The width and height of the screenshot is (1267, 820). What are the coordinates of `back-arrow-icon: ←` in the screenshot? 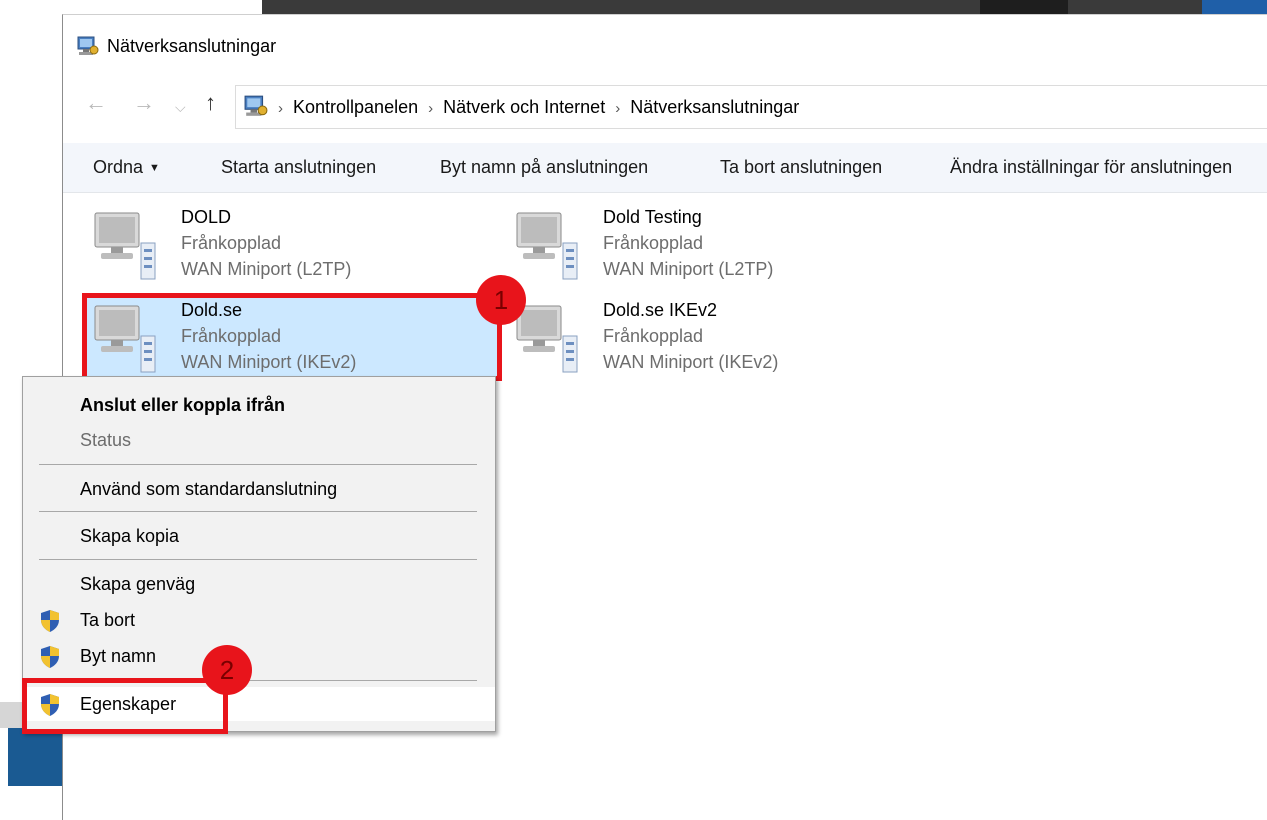 It's located at (96, 103).